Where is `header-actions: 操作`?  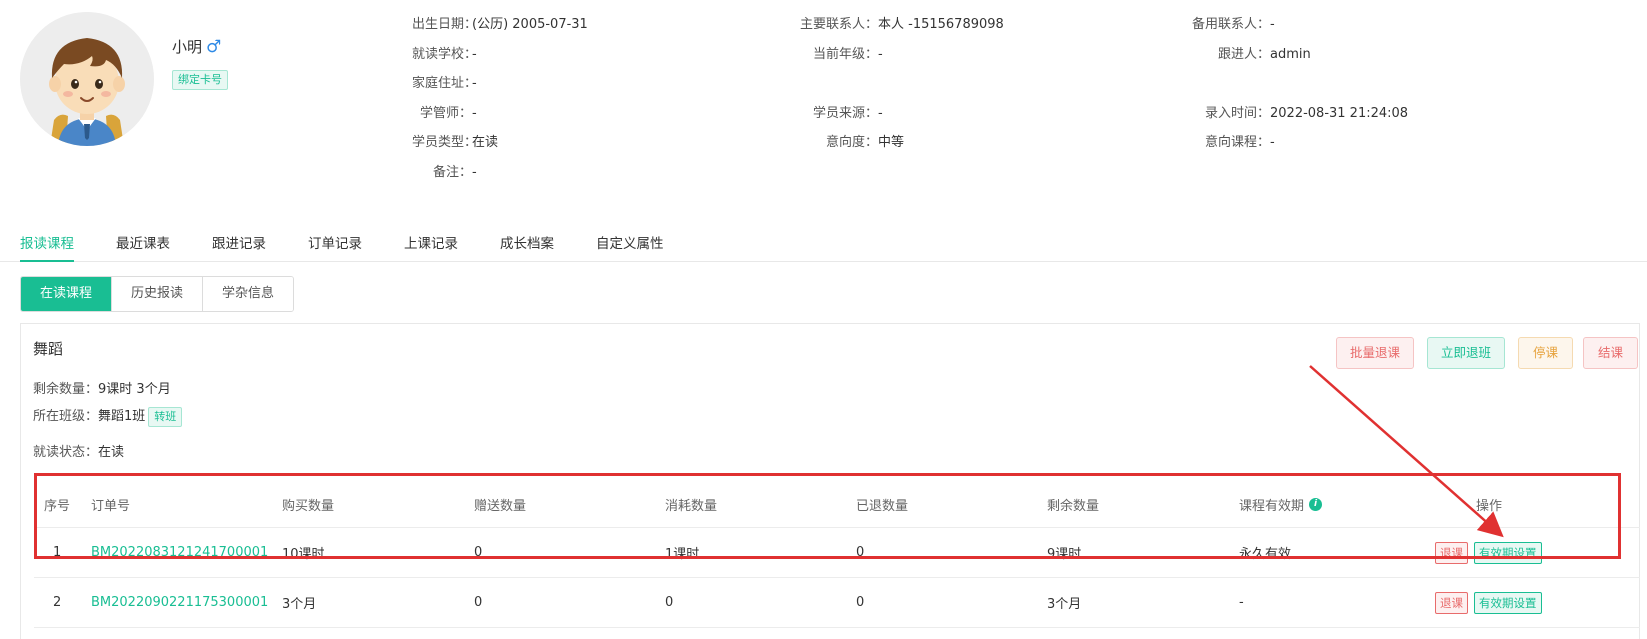
header-actions: 操作 is located at coordinates (1489, 506).